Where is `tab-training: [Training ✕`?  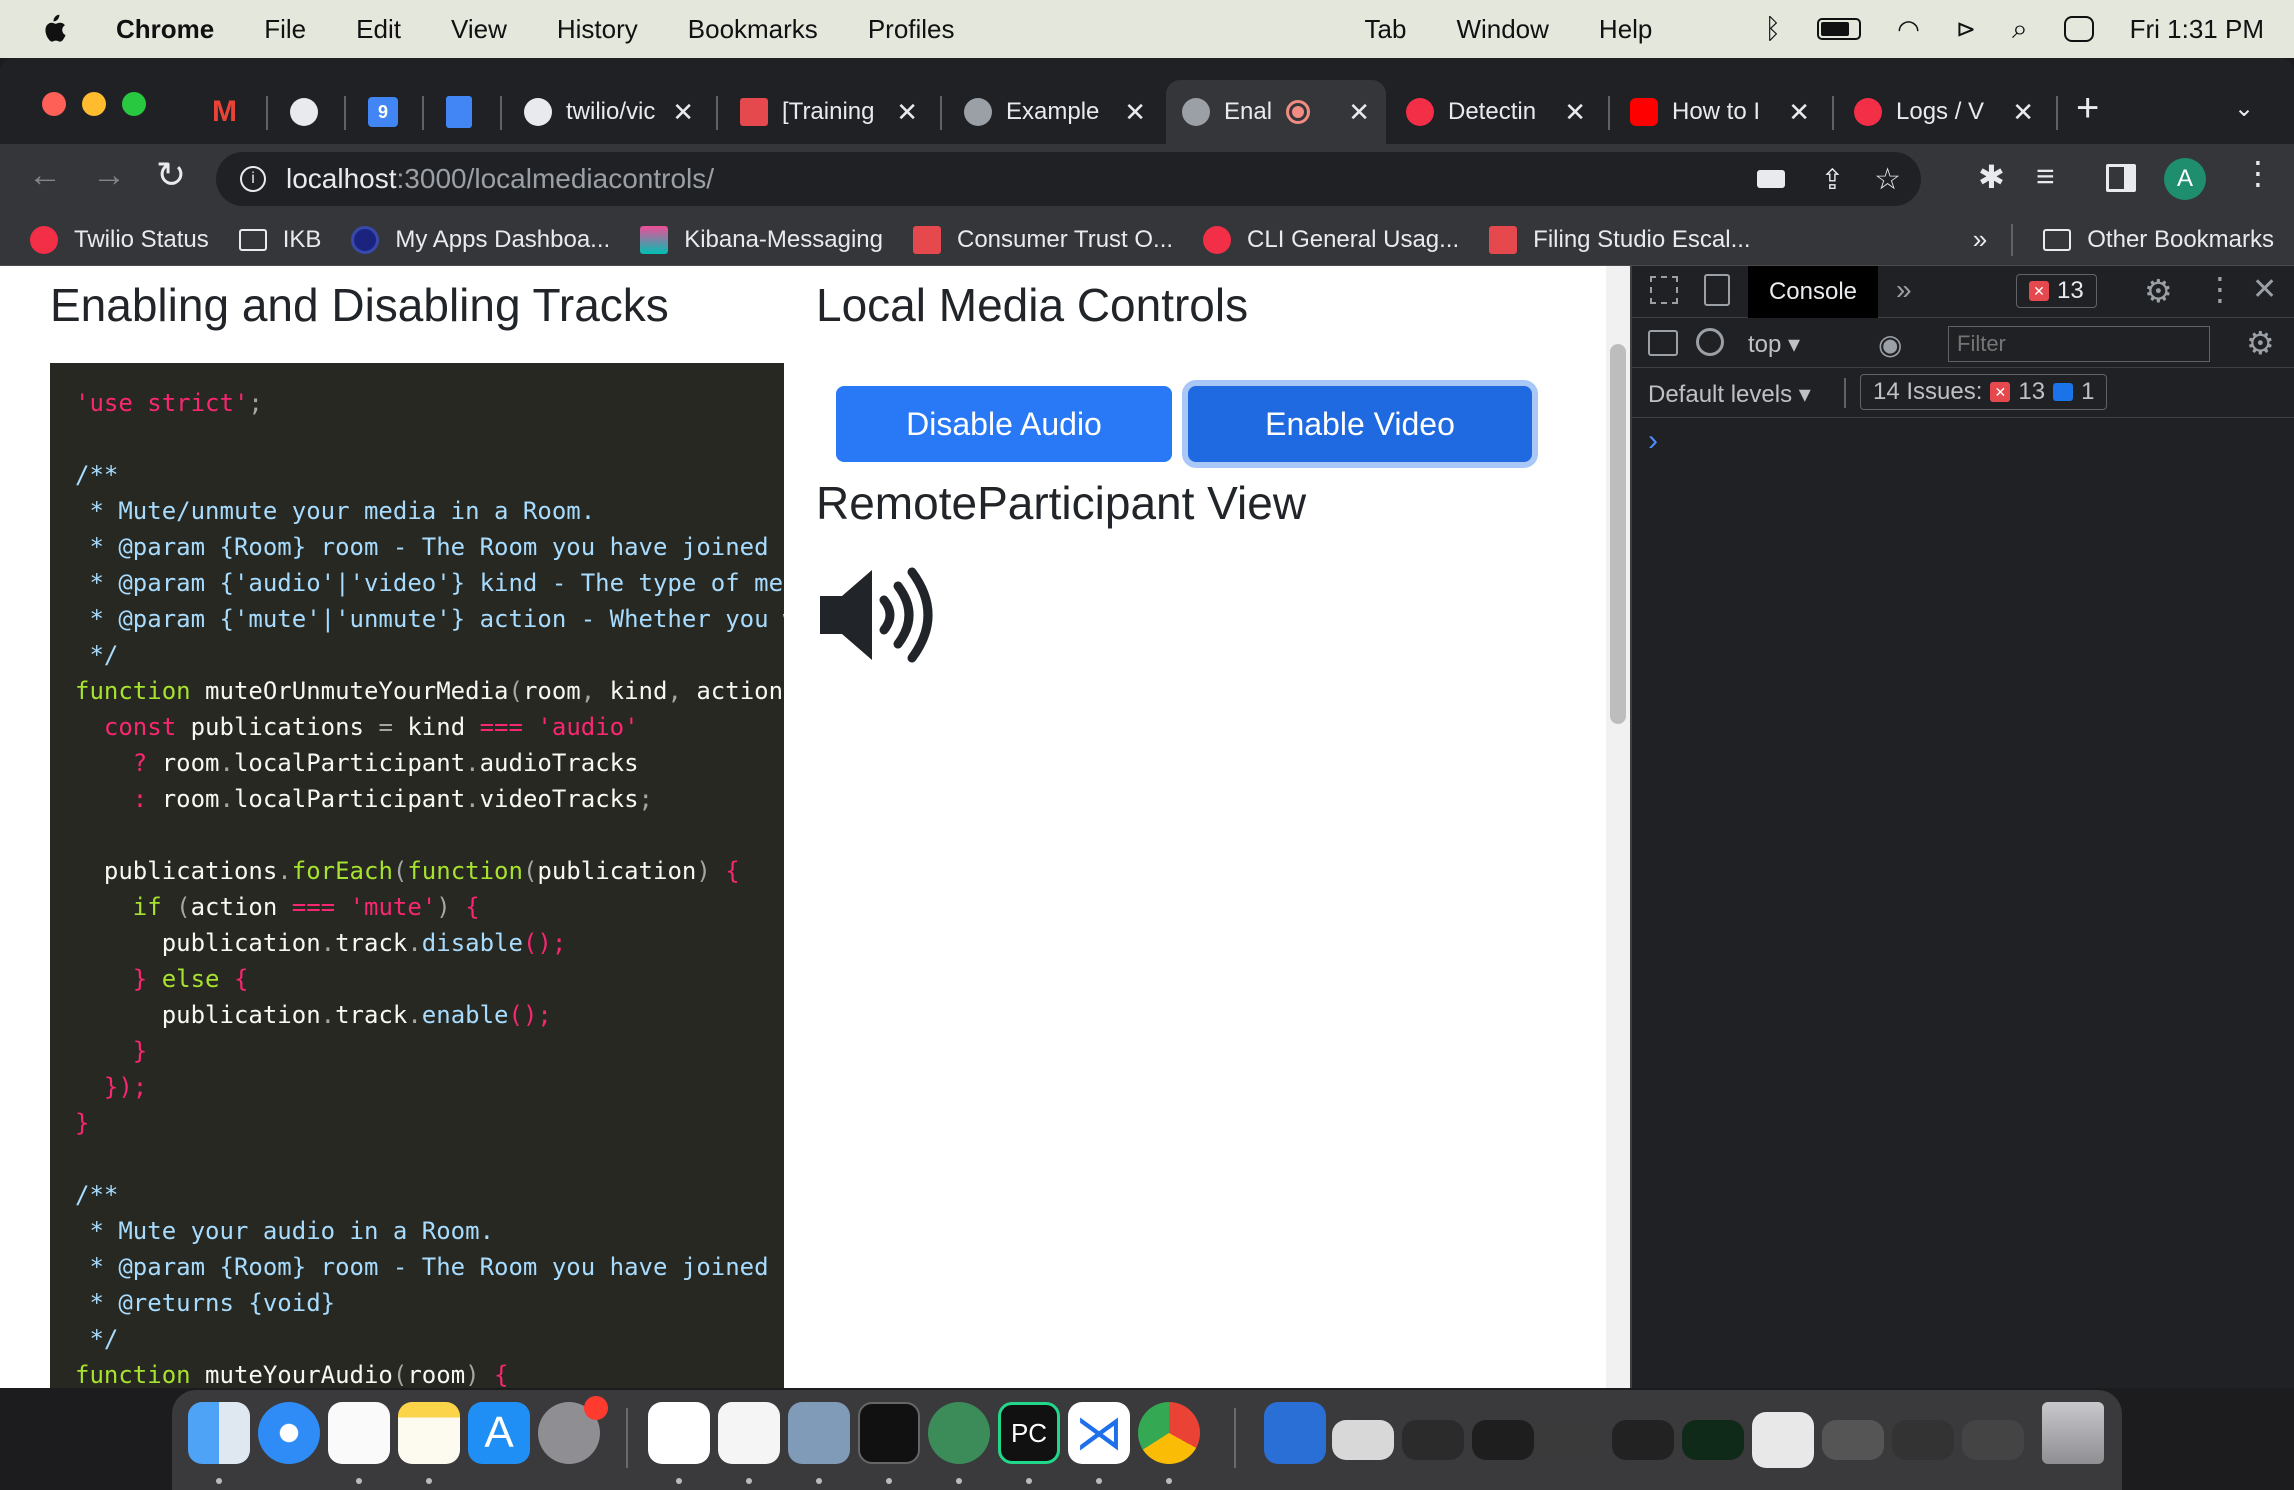 tab-training: [Training ✕ is located at coordinates (829, 112).